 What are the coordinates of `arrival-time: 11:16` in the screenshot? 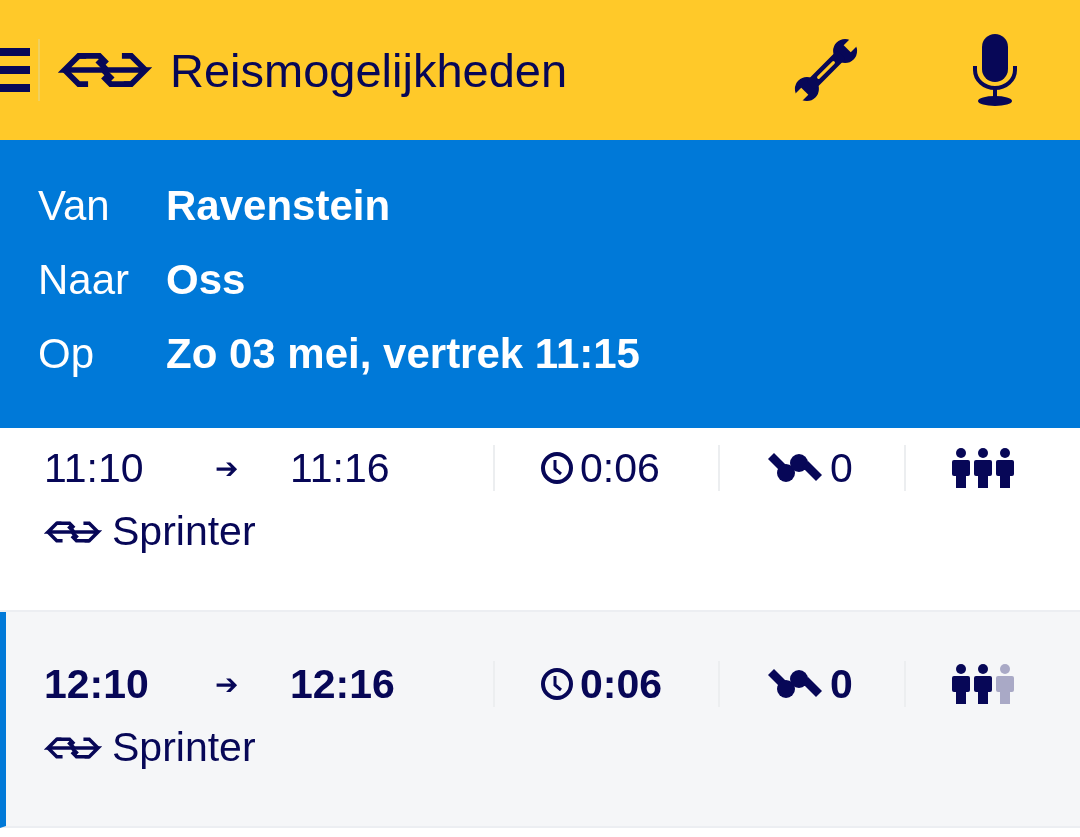 It's located at (340, 468).